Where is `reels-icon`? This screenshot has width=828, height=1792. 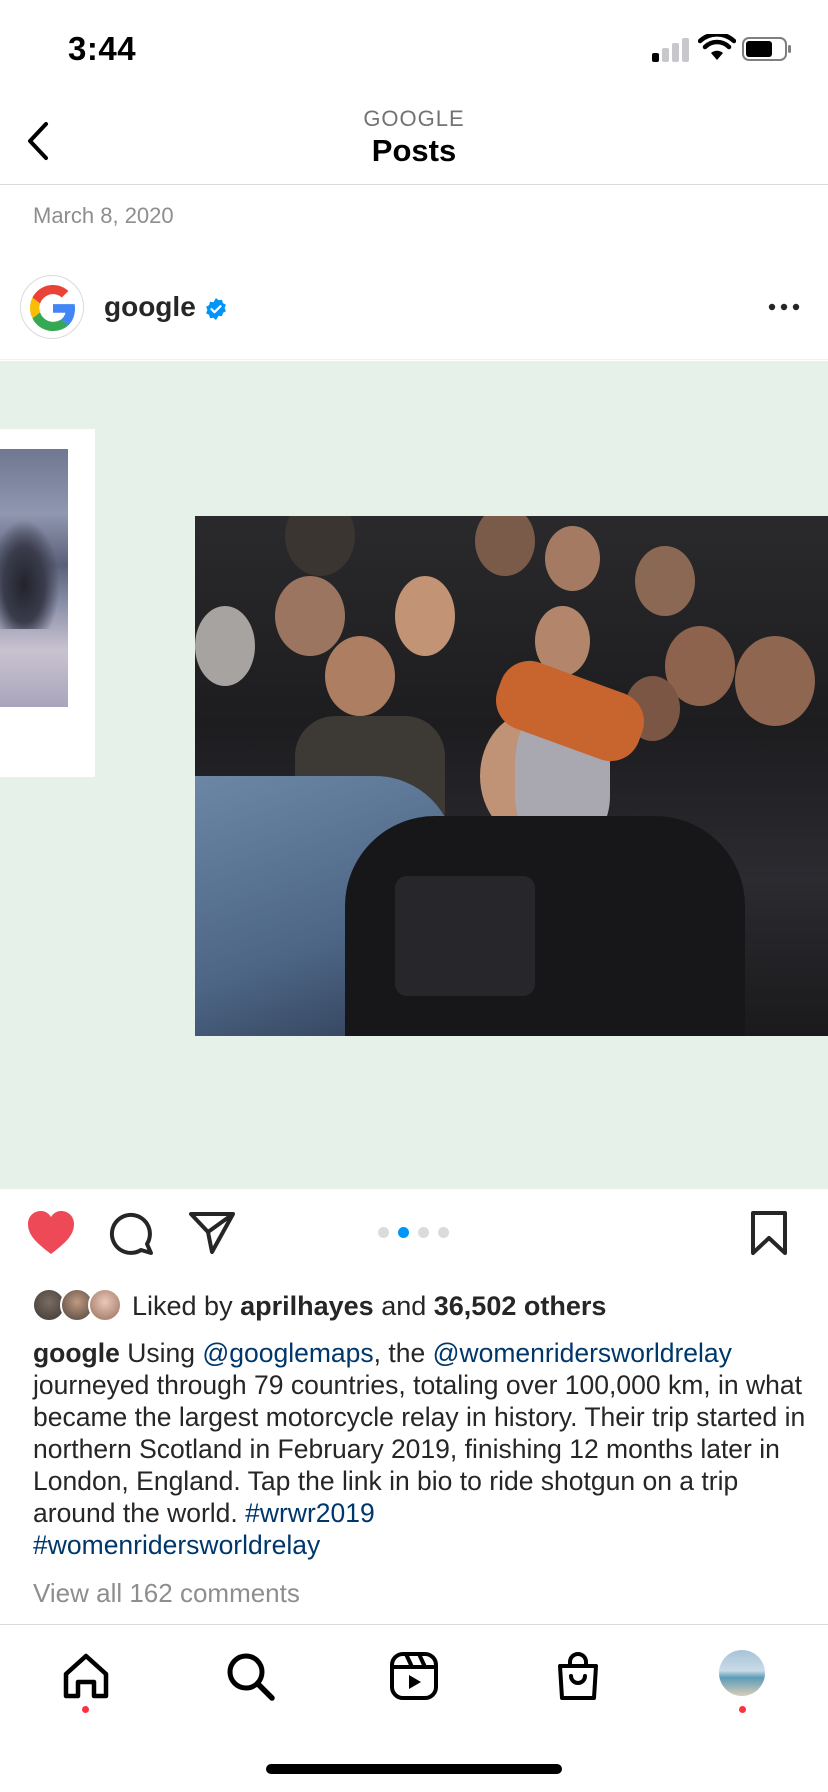 reels-icon is located at coordinates (414, 1676).